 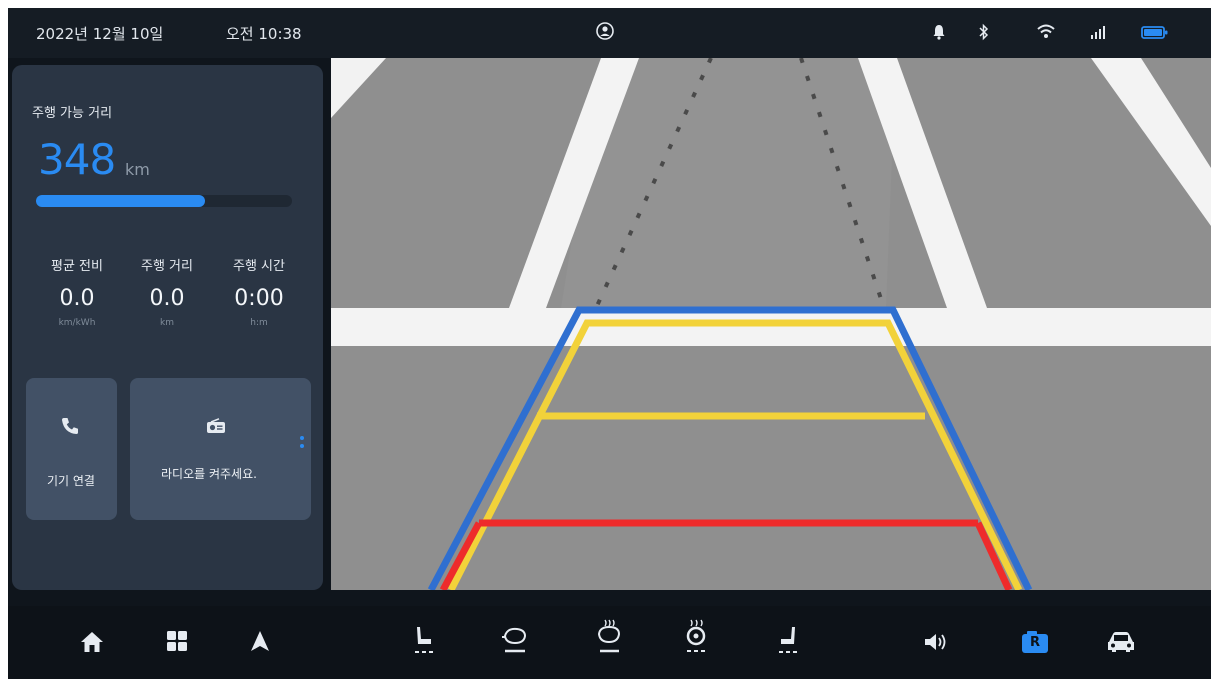 What do you see at coordinates (167, 266) in the screenshot?
I see `stat-label: 주행 거리` at bounding box center [167, 266].